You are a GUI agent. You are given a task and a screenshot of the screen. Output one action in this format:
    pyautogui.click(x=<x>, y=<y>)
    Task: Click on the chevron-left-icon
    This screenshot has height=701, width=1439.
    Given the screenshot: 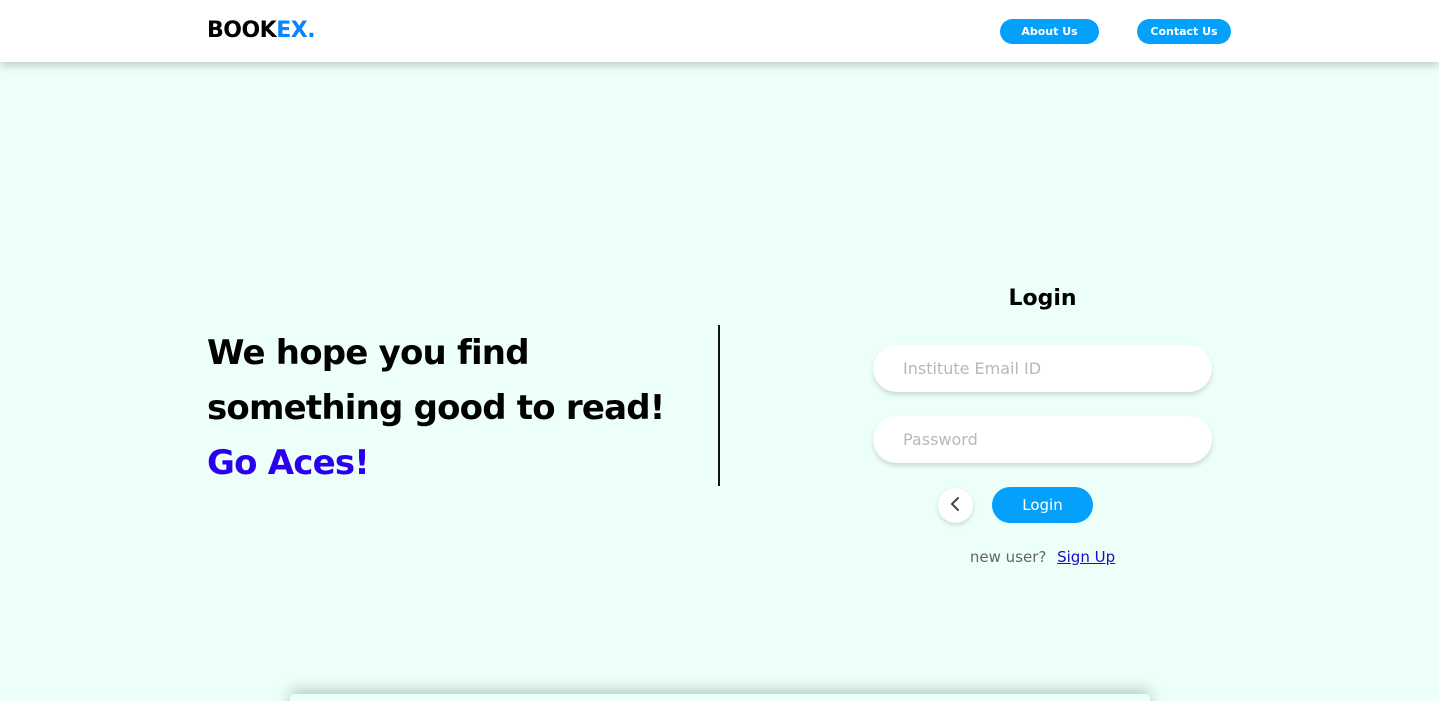 What is the action you would take?
    pyautogui.click(x=956, y=505)
    